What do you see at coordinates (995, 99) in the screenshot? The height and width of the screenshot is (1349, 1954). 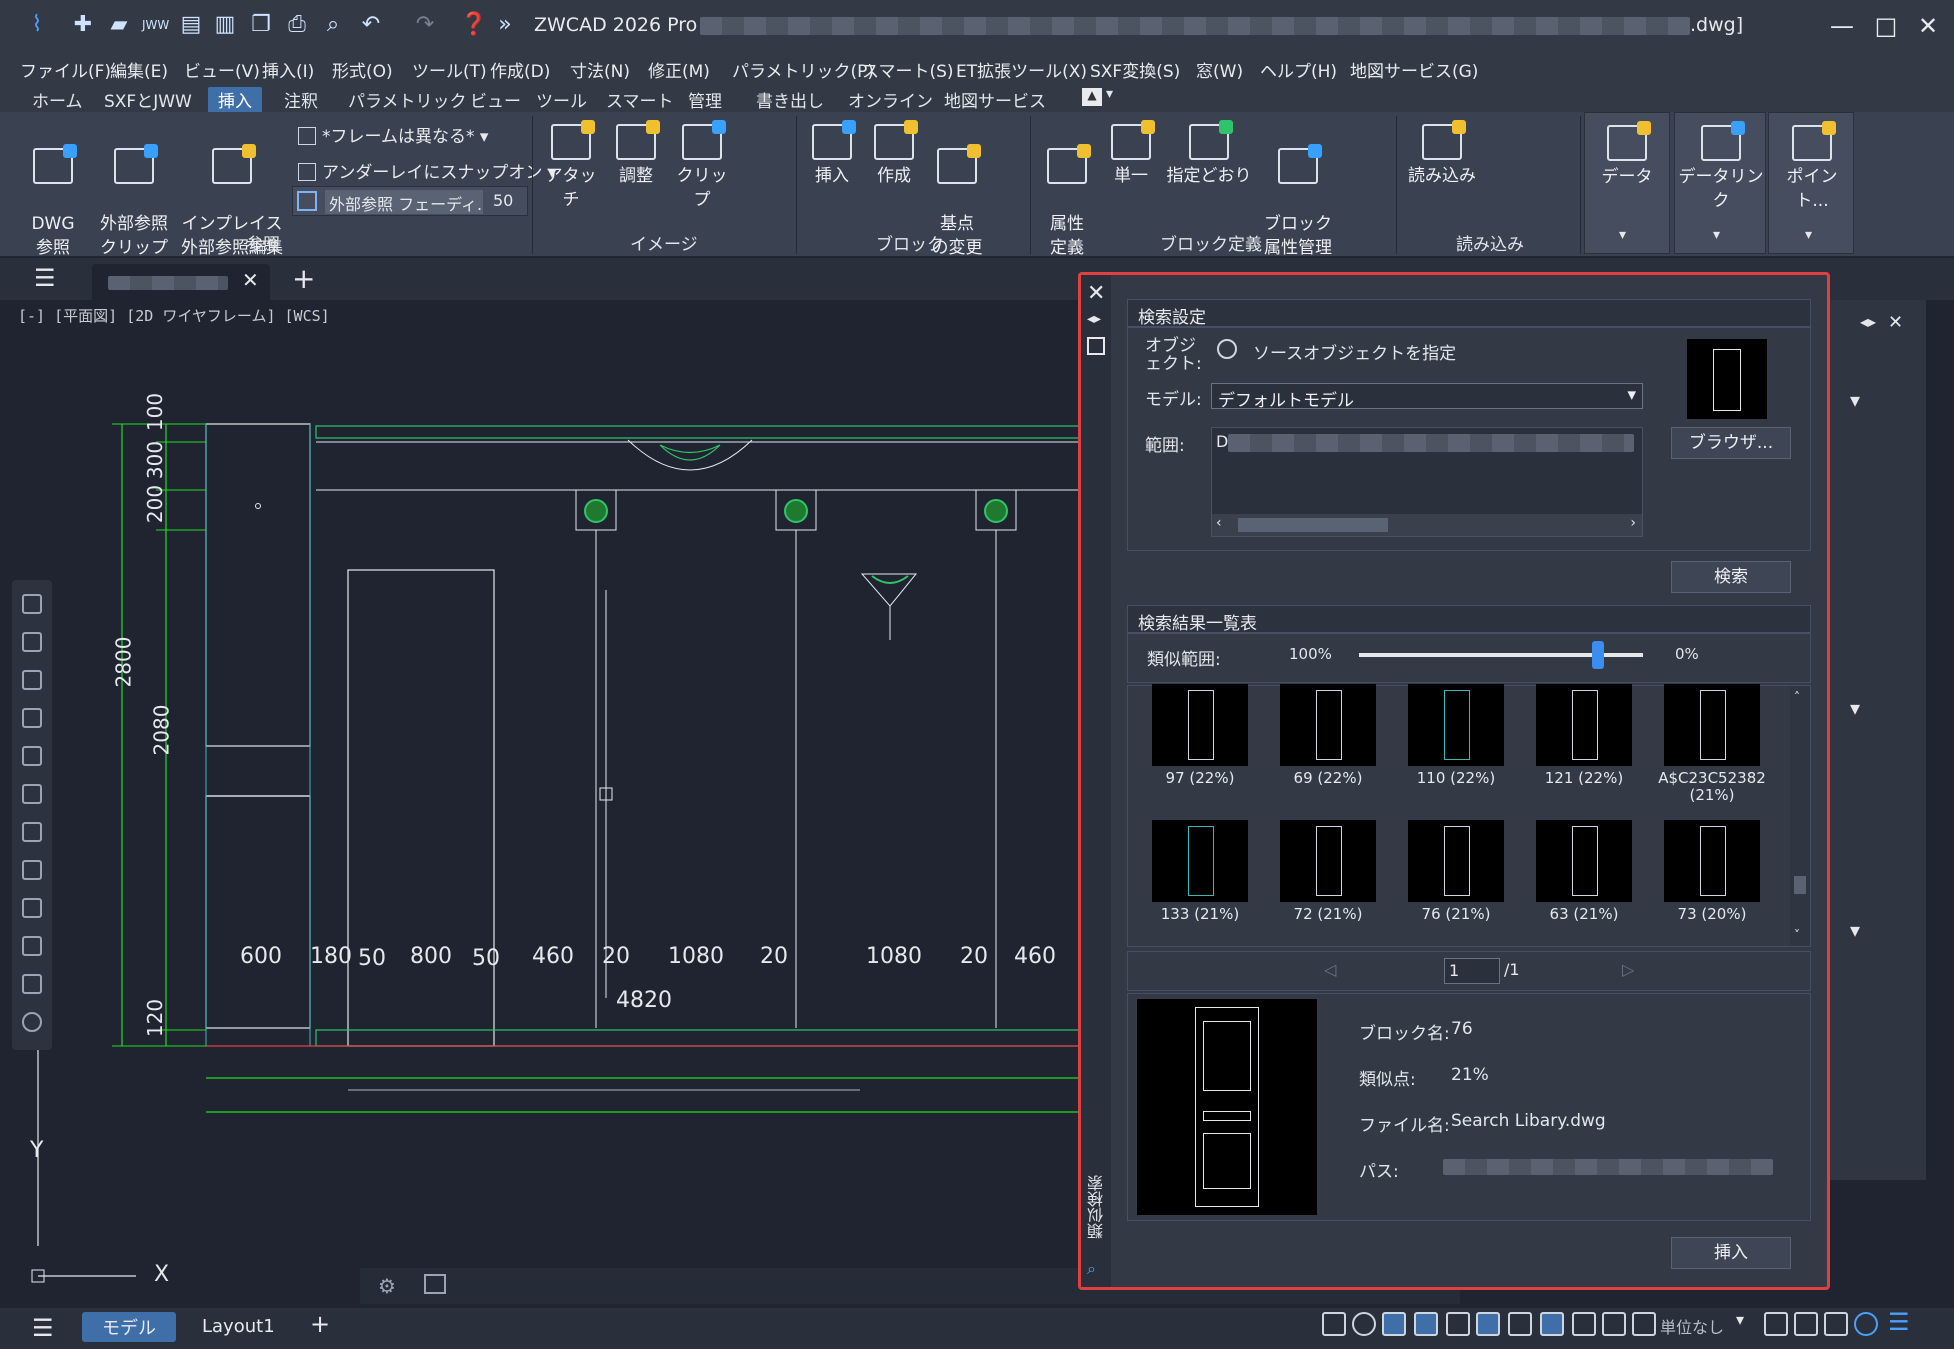 I see `tab-map-service: 地図サービス` at bounding box center [995, 99].